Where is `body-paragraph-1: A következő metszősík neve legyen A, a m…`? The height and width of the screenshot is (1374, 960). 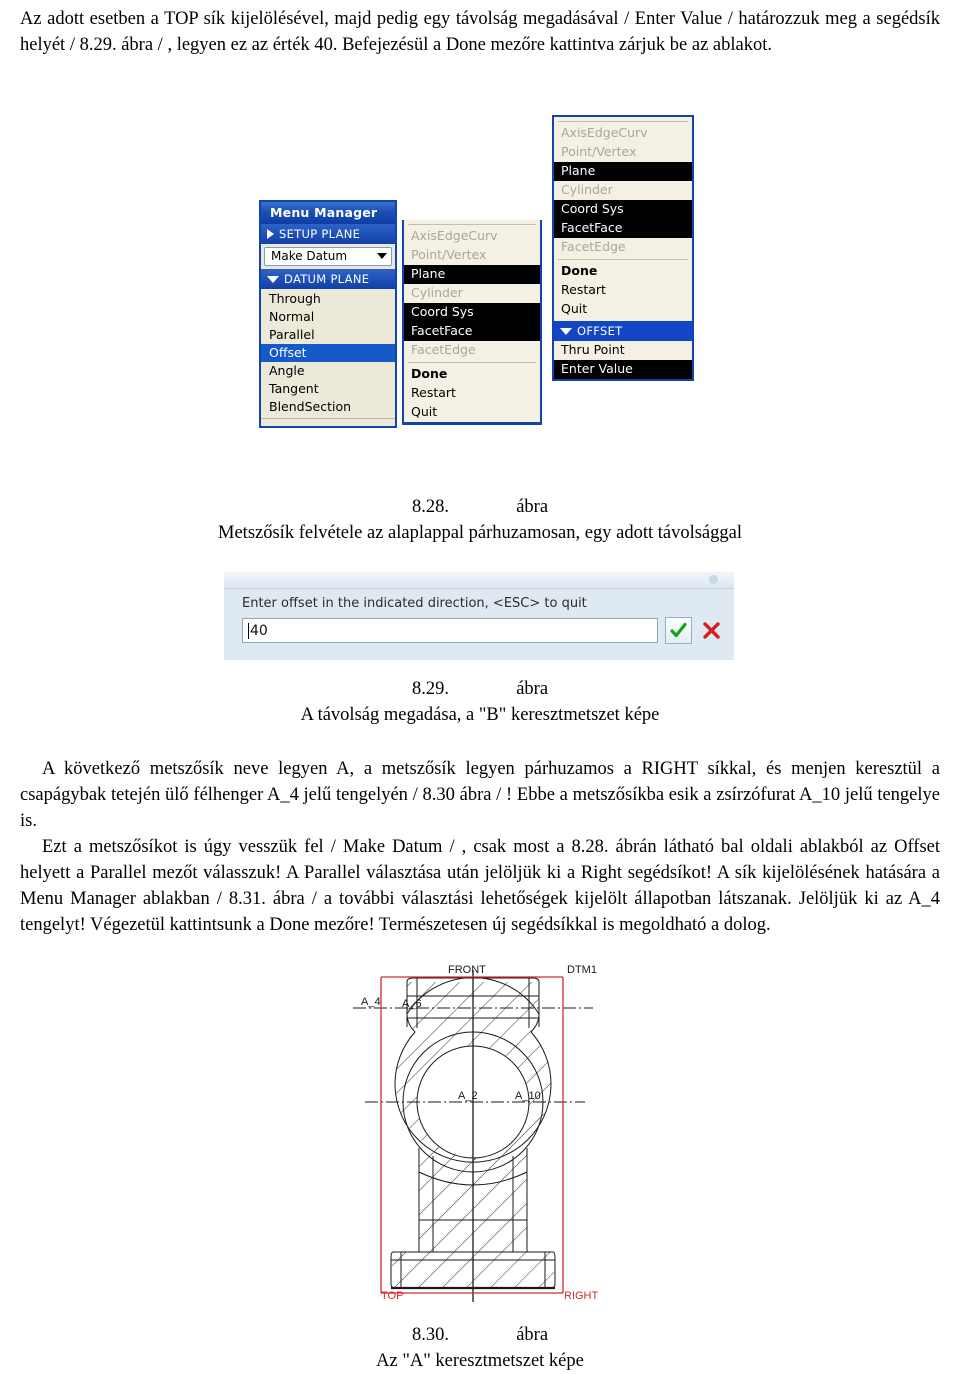
body-paragraph-1: A következő metszősík neve legyen A, a m… is located at coordinates (480, 795).